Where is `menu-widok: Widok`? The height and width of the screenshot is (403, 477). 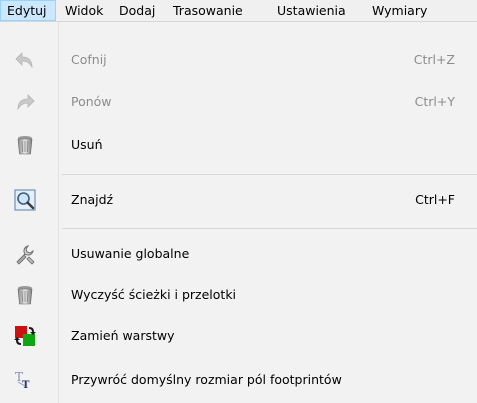
menu-widok: Widok is located at coordinates (88, 10).